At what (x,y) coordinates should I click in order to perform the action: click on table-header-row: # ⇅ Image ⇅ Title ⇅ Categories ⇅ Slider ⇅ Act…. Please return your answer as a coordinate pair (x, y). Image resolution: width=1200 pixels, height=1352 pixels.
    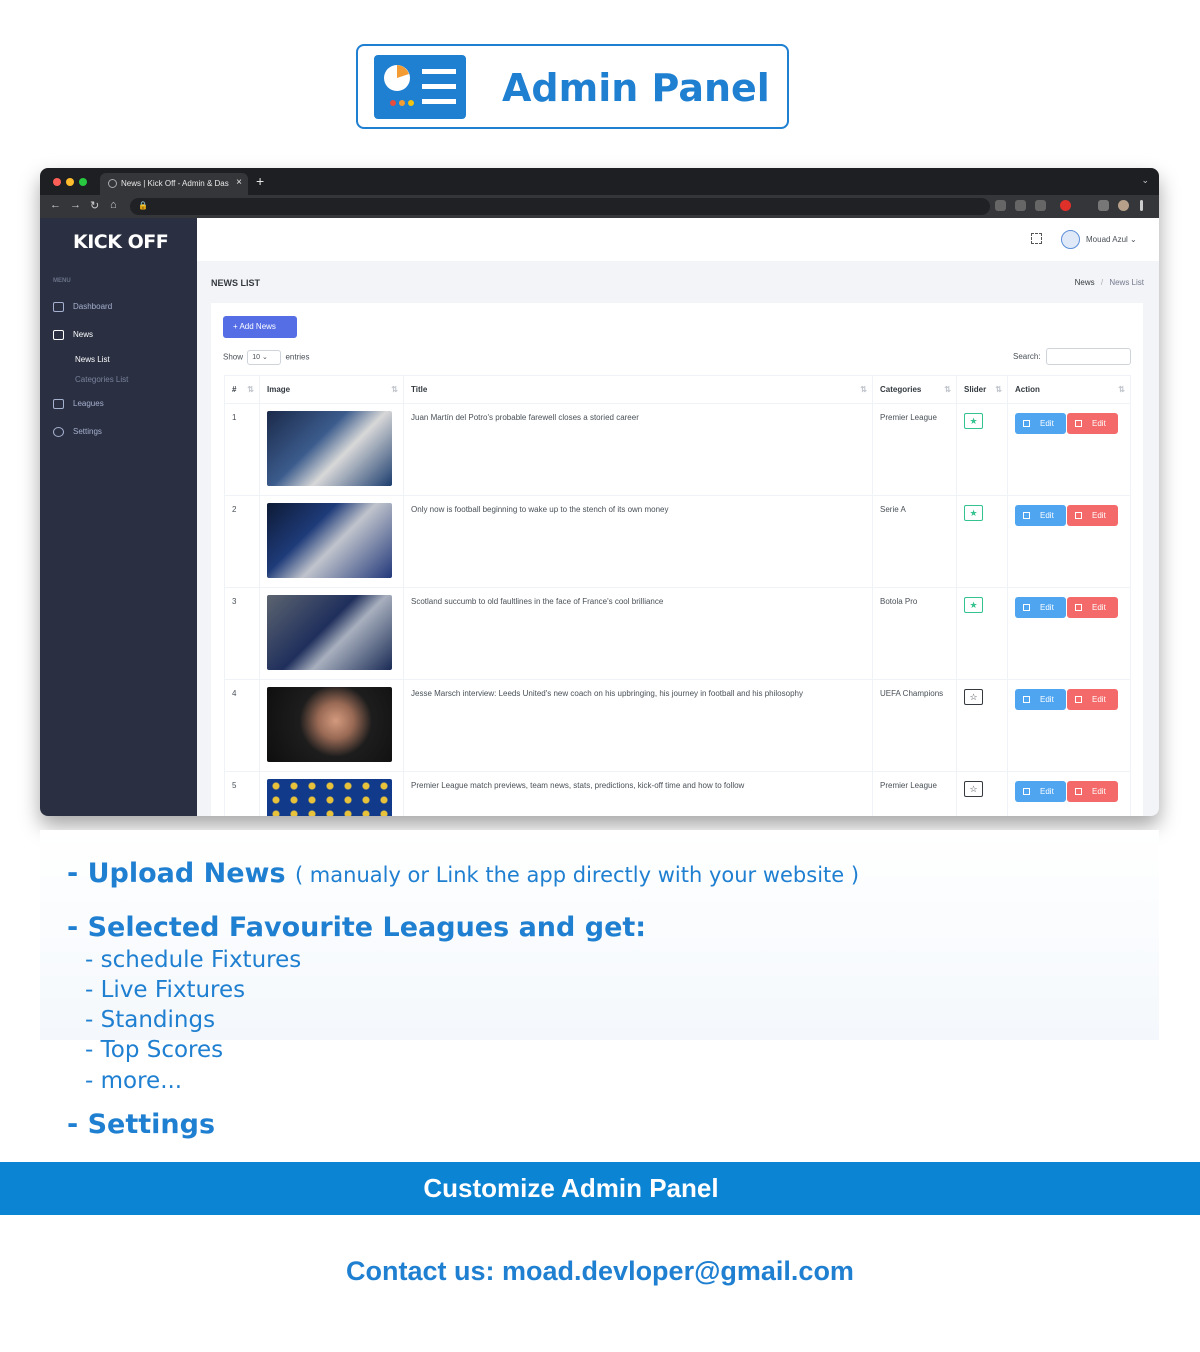
    Looking at the image, I should click on (677, 389).